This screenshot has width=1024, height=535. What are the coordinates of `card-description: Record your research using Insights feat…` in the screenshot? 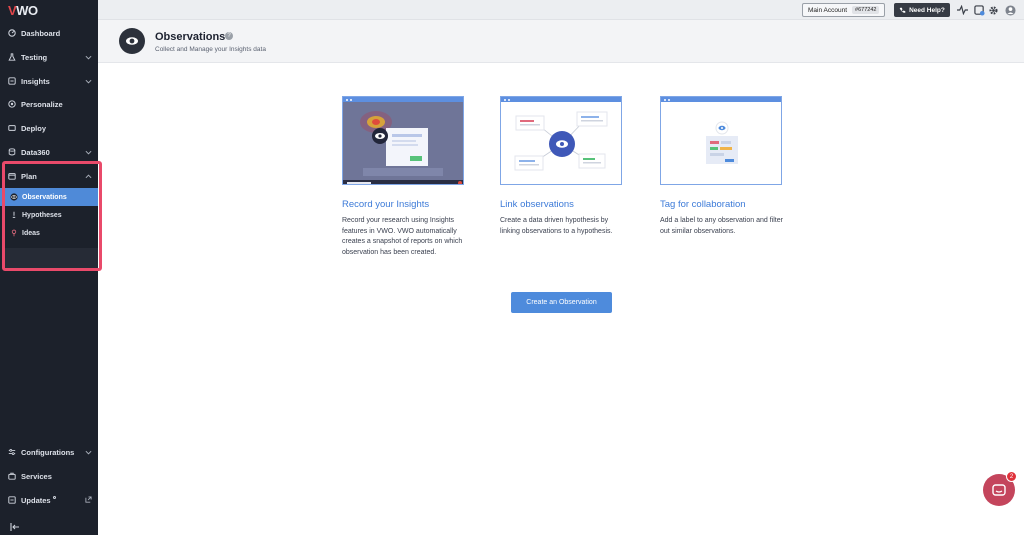 It's located at (402, 236).